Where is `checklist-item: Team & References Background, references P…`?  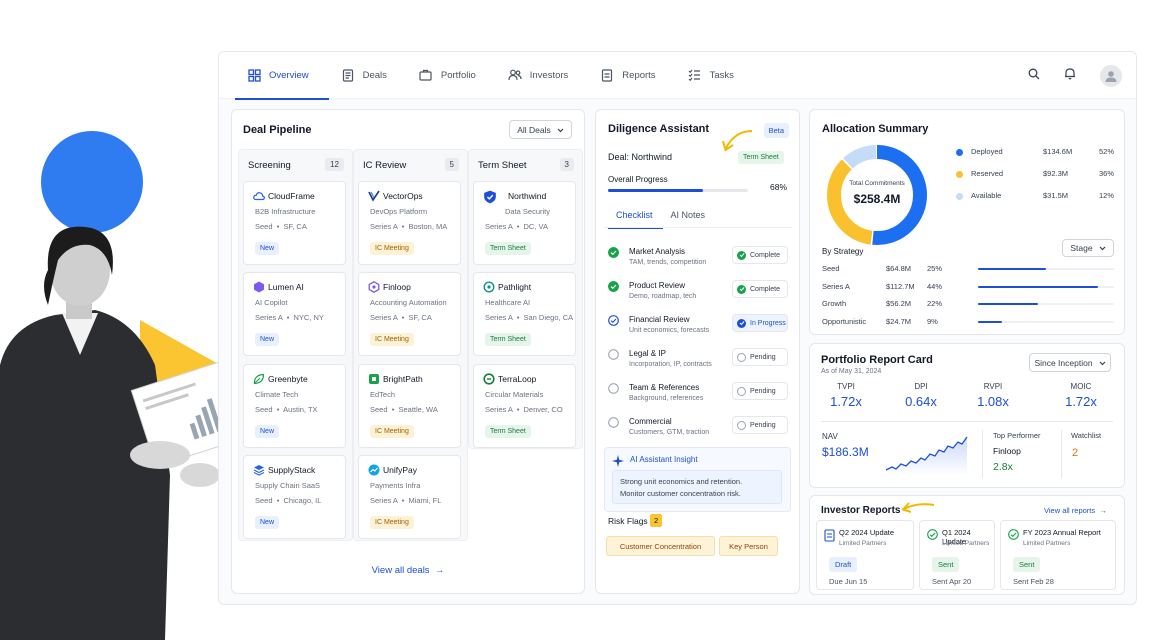
checklist-item: Team & References Background, references P… is located at coordinates (698, 398).